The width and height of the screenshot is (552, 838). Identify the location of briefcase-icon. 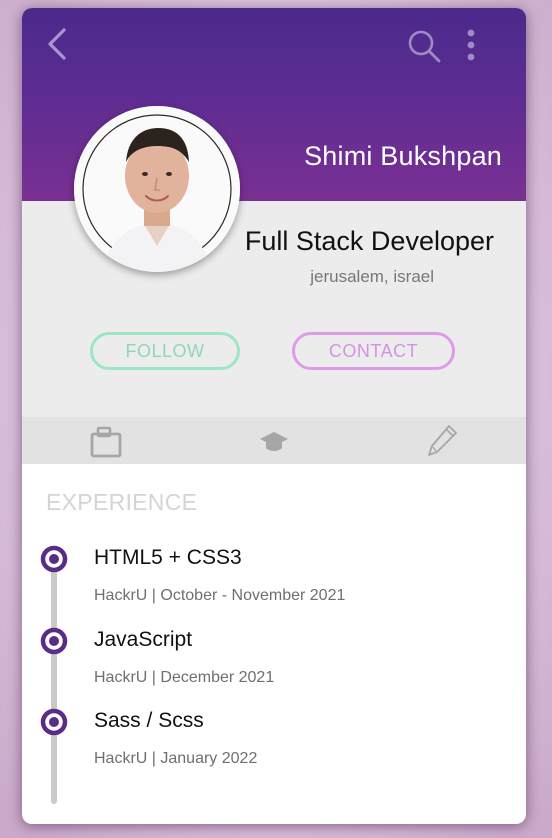
(106, 442).